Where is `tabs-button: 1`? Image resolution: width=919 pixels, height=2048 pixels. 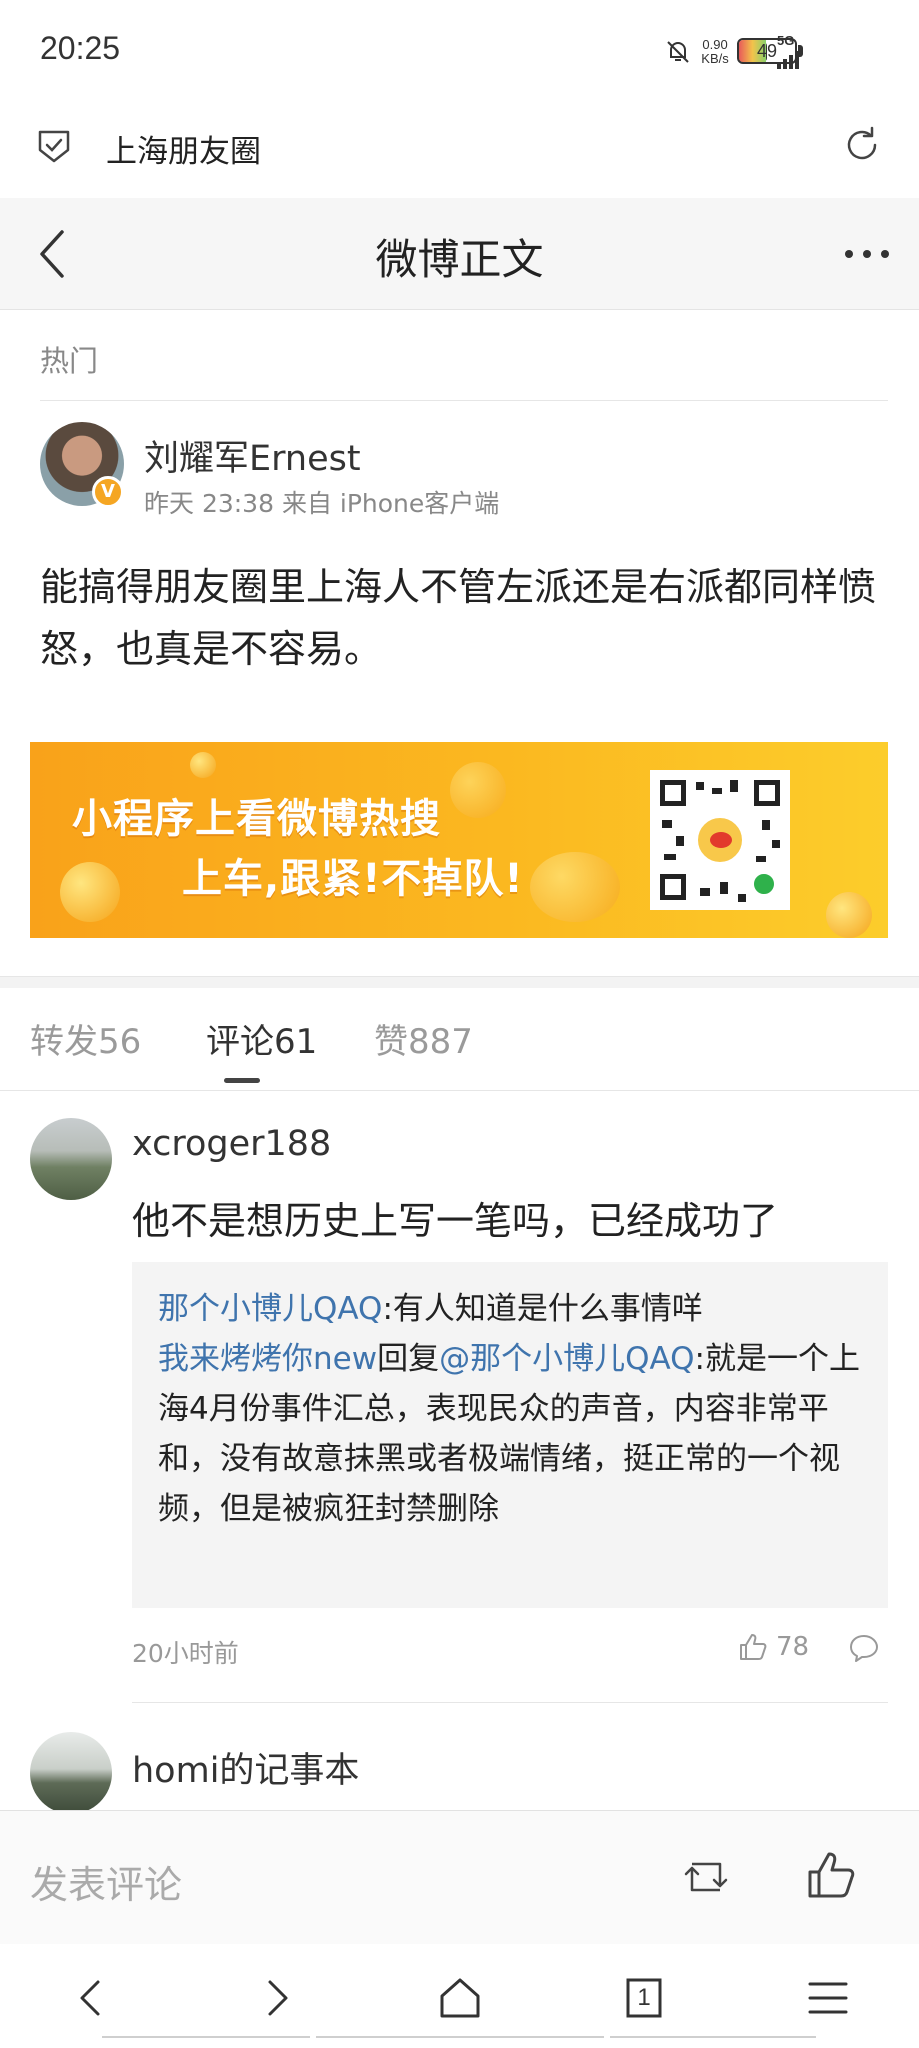 tabs-button: 1 is located at coordinates (644, 1998).